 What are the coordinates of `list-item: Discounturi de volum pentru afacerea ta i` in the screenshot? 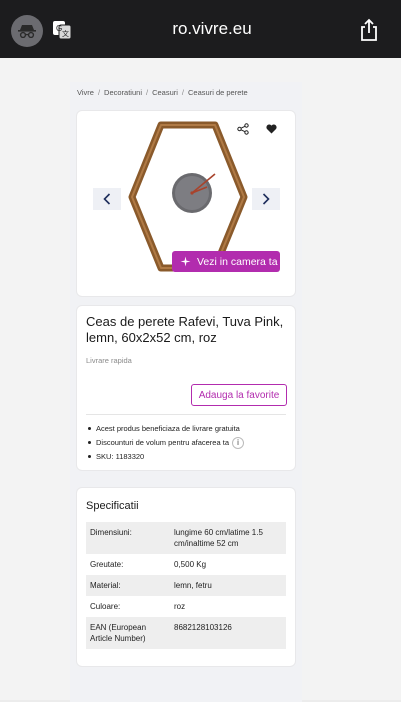 It's located at (165, 444).